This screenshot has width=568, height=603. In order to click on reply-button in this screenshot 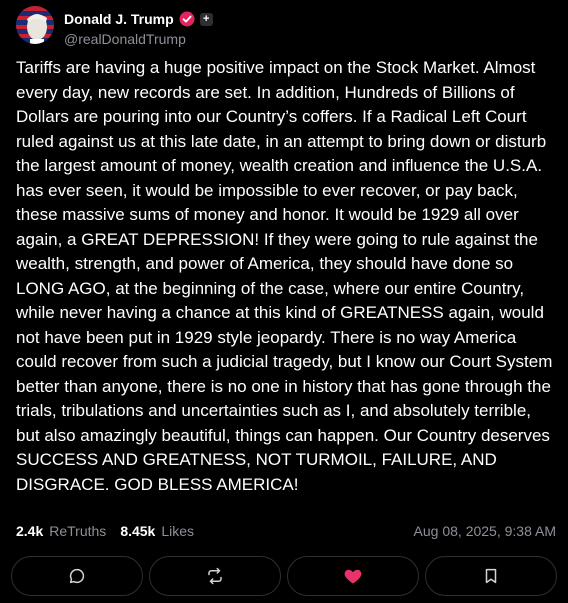, I will do `click(77, 576)`.